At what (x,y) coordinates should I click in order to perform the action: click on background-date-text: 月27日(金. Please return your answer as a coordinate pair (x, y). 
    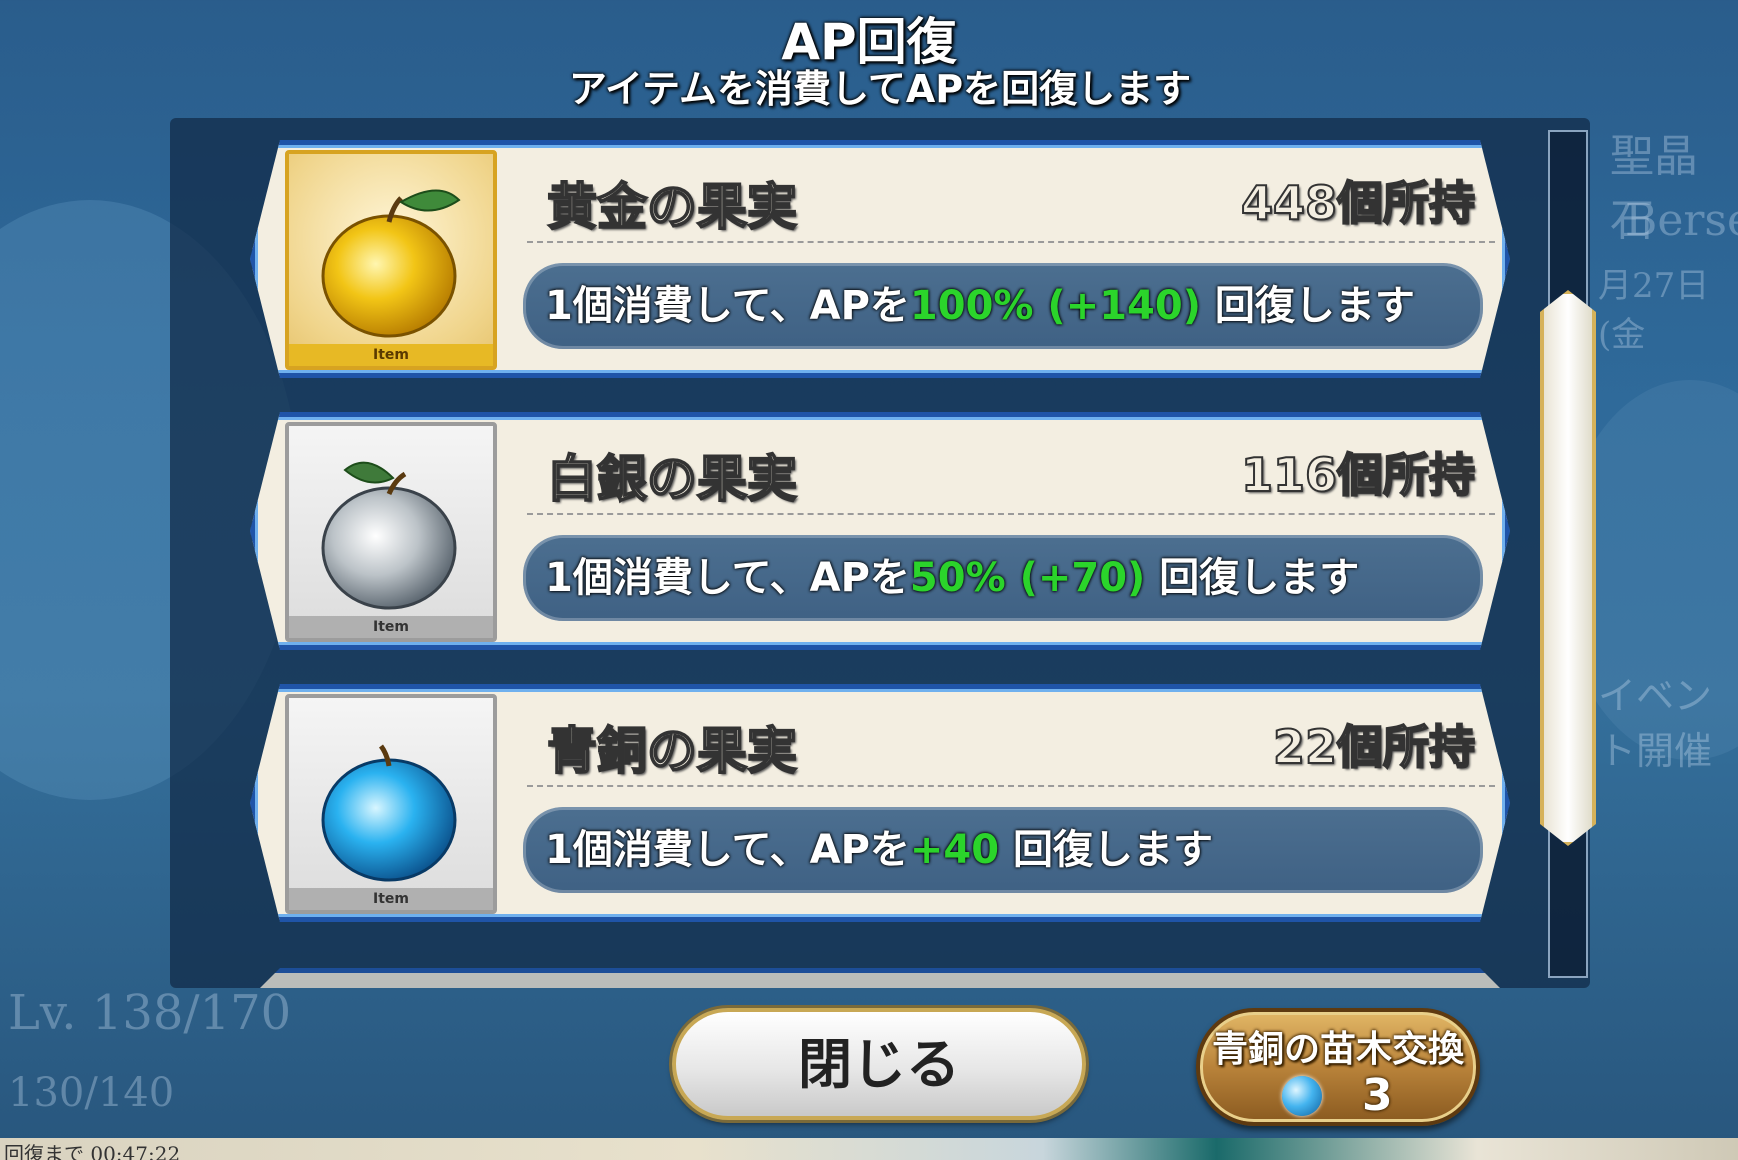
    Looking at the image, I should click on (1654, 310).